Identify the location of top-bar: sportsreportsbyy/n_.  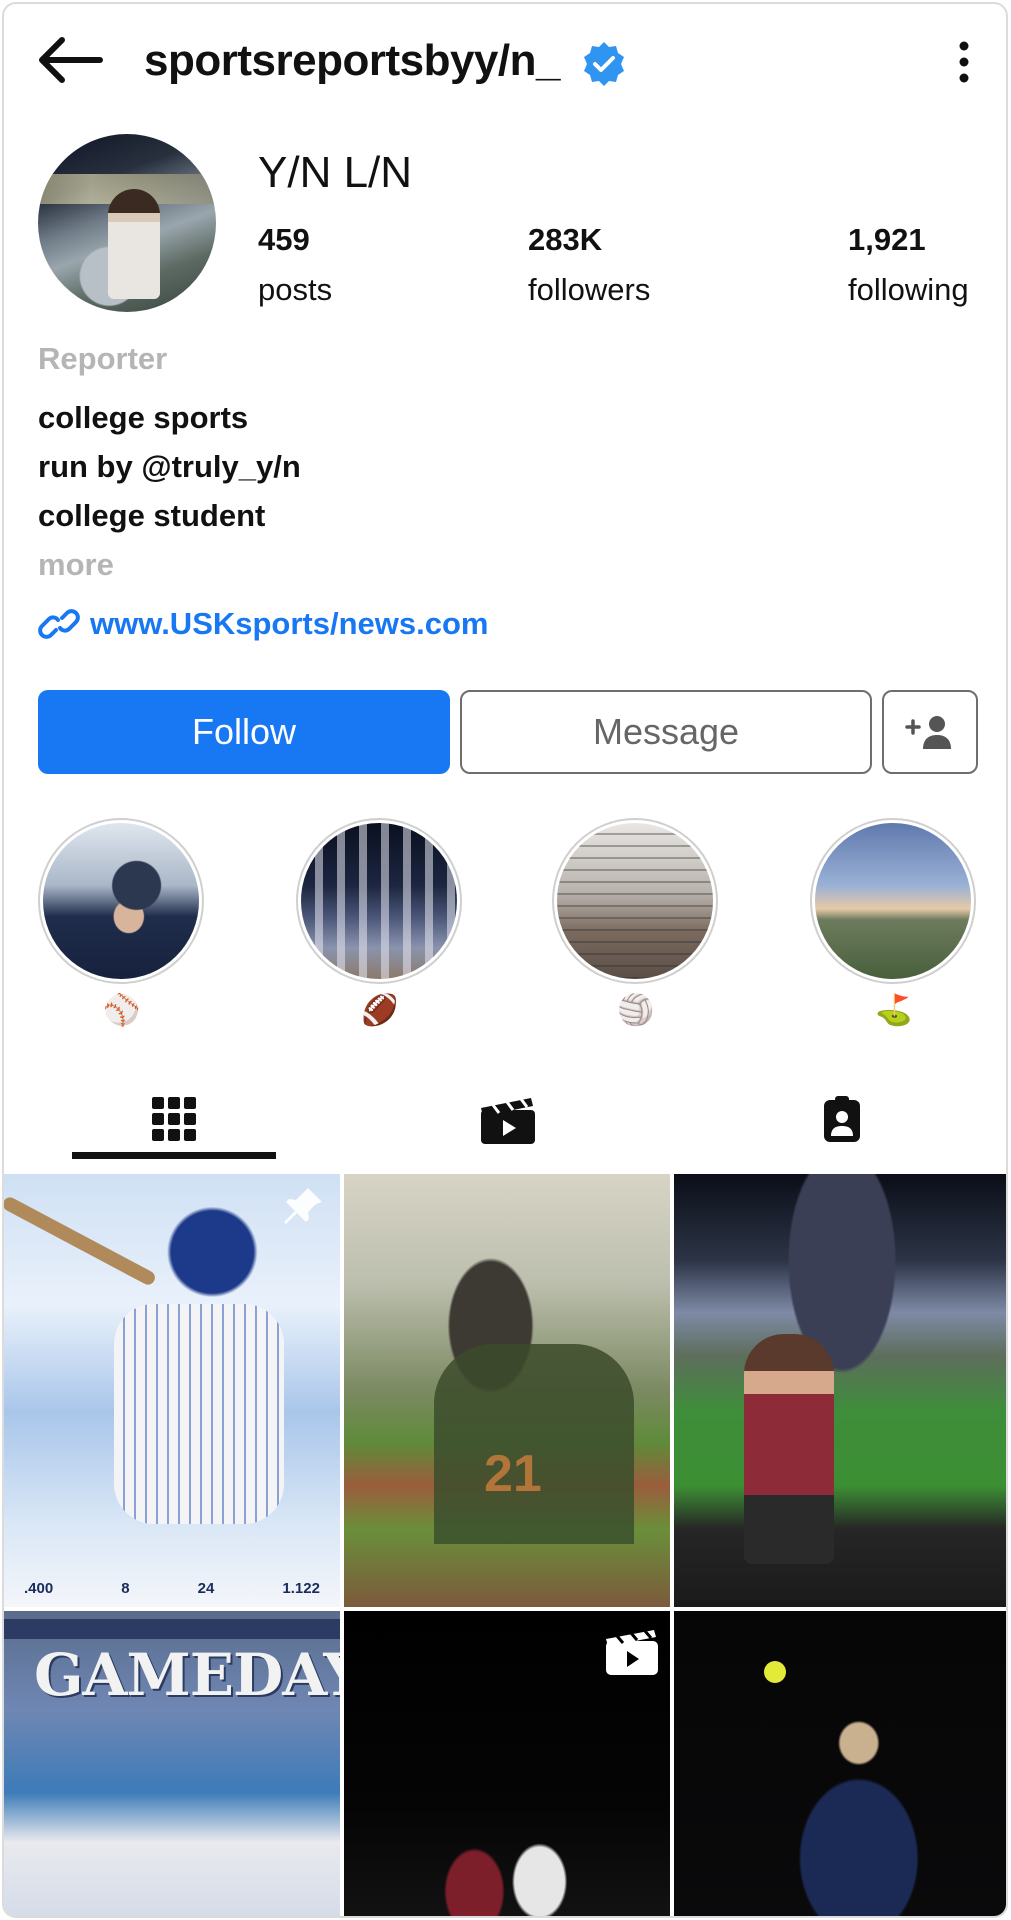
(505, 61).